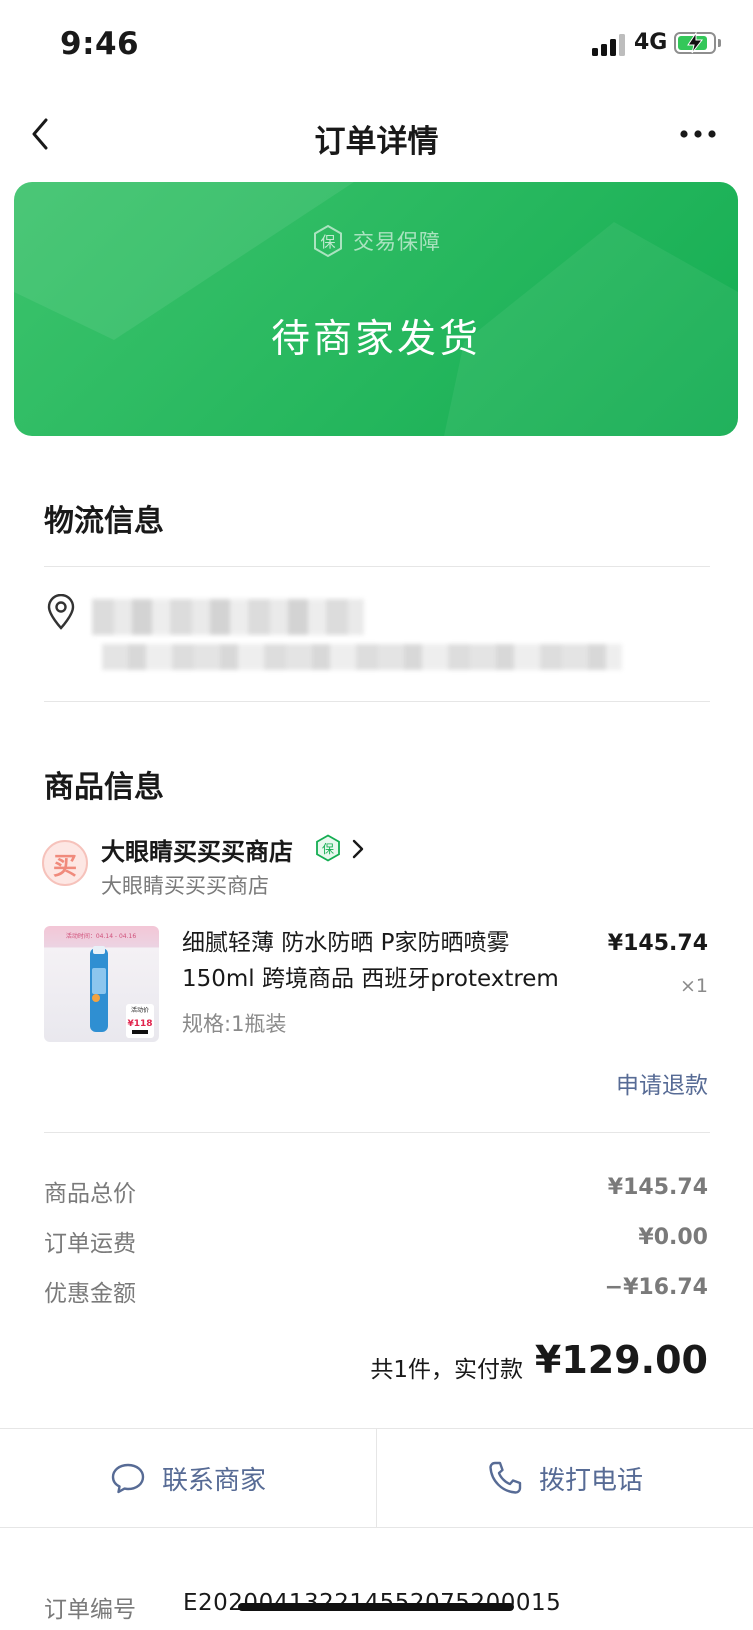  I want to click on contact-merchant-button: 联系商家, so click(188, 1478).